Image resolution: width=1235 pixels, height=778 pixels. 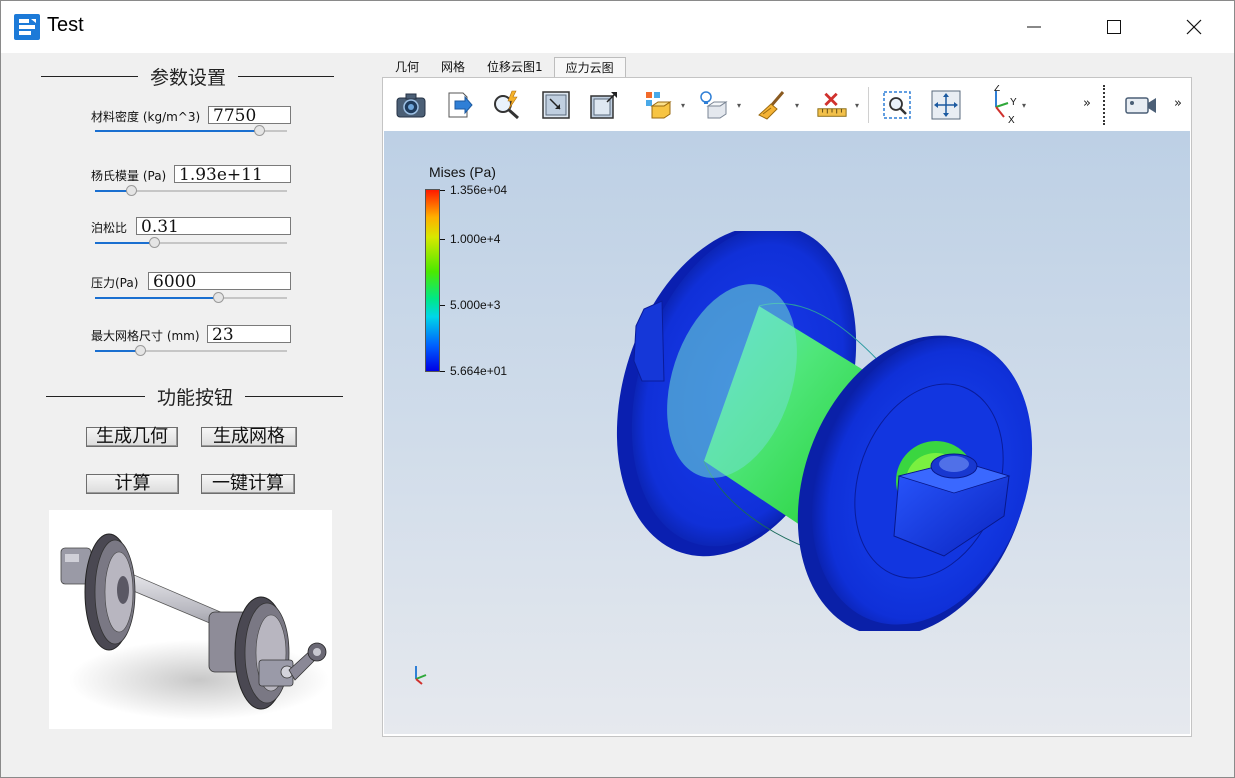 I want to click on orientation-axes-icon, so click(x=421, y=675).